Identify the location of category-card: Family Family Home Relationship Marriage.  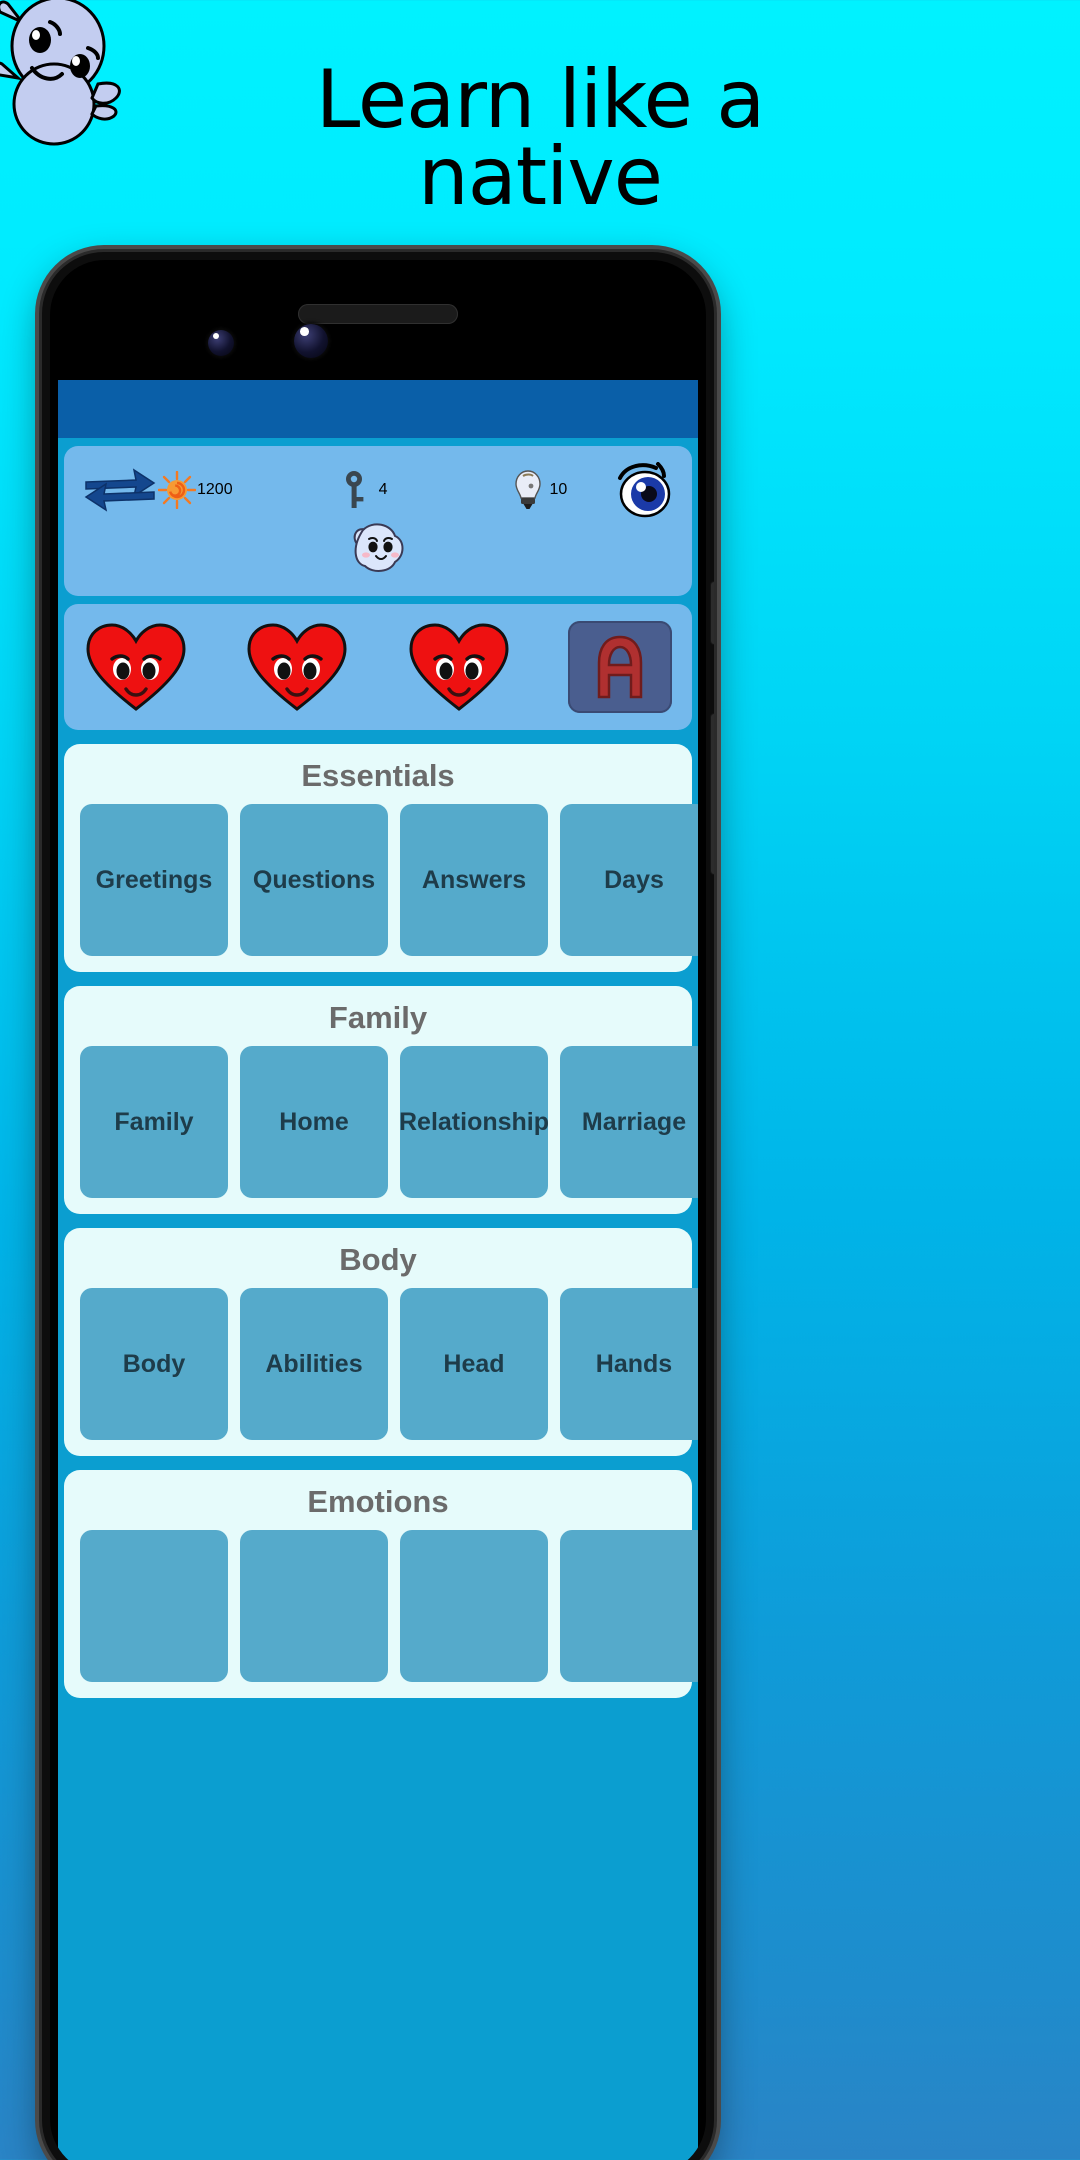
(381, 1100).